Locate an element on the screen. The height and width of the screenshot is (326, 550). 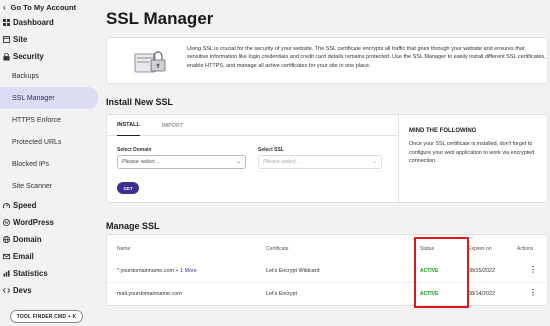
sidebar-item-protected-urls: Protected URLs is located at coordinates (49, 142).